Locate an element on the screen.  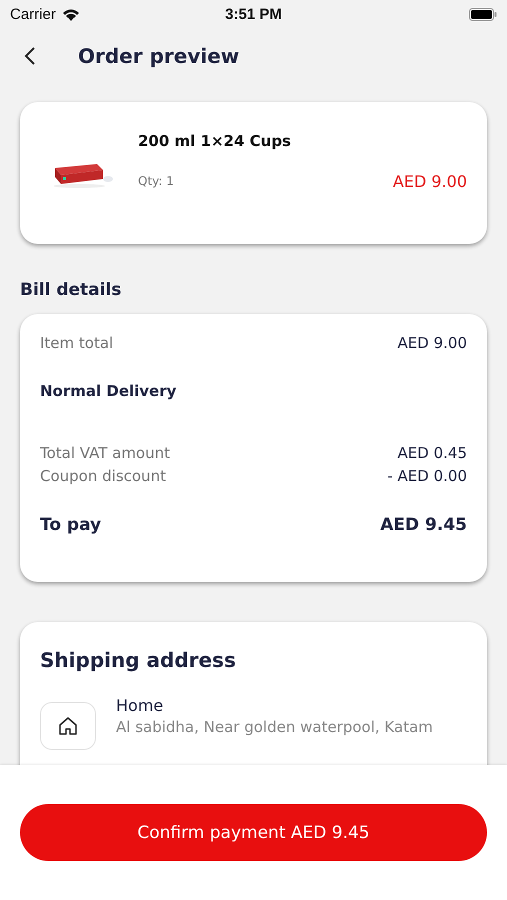
home-icon is located at coordinates (68, 726).